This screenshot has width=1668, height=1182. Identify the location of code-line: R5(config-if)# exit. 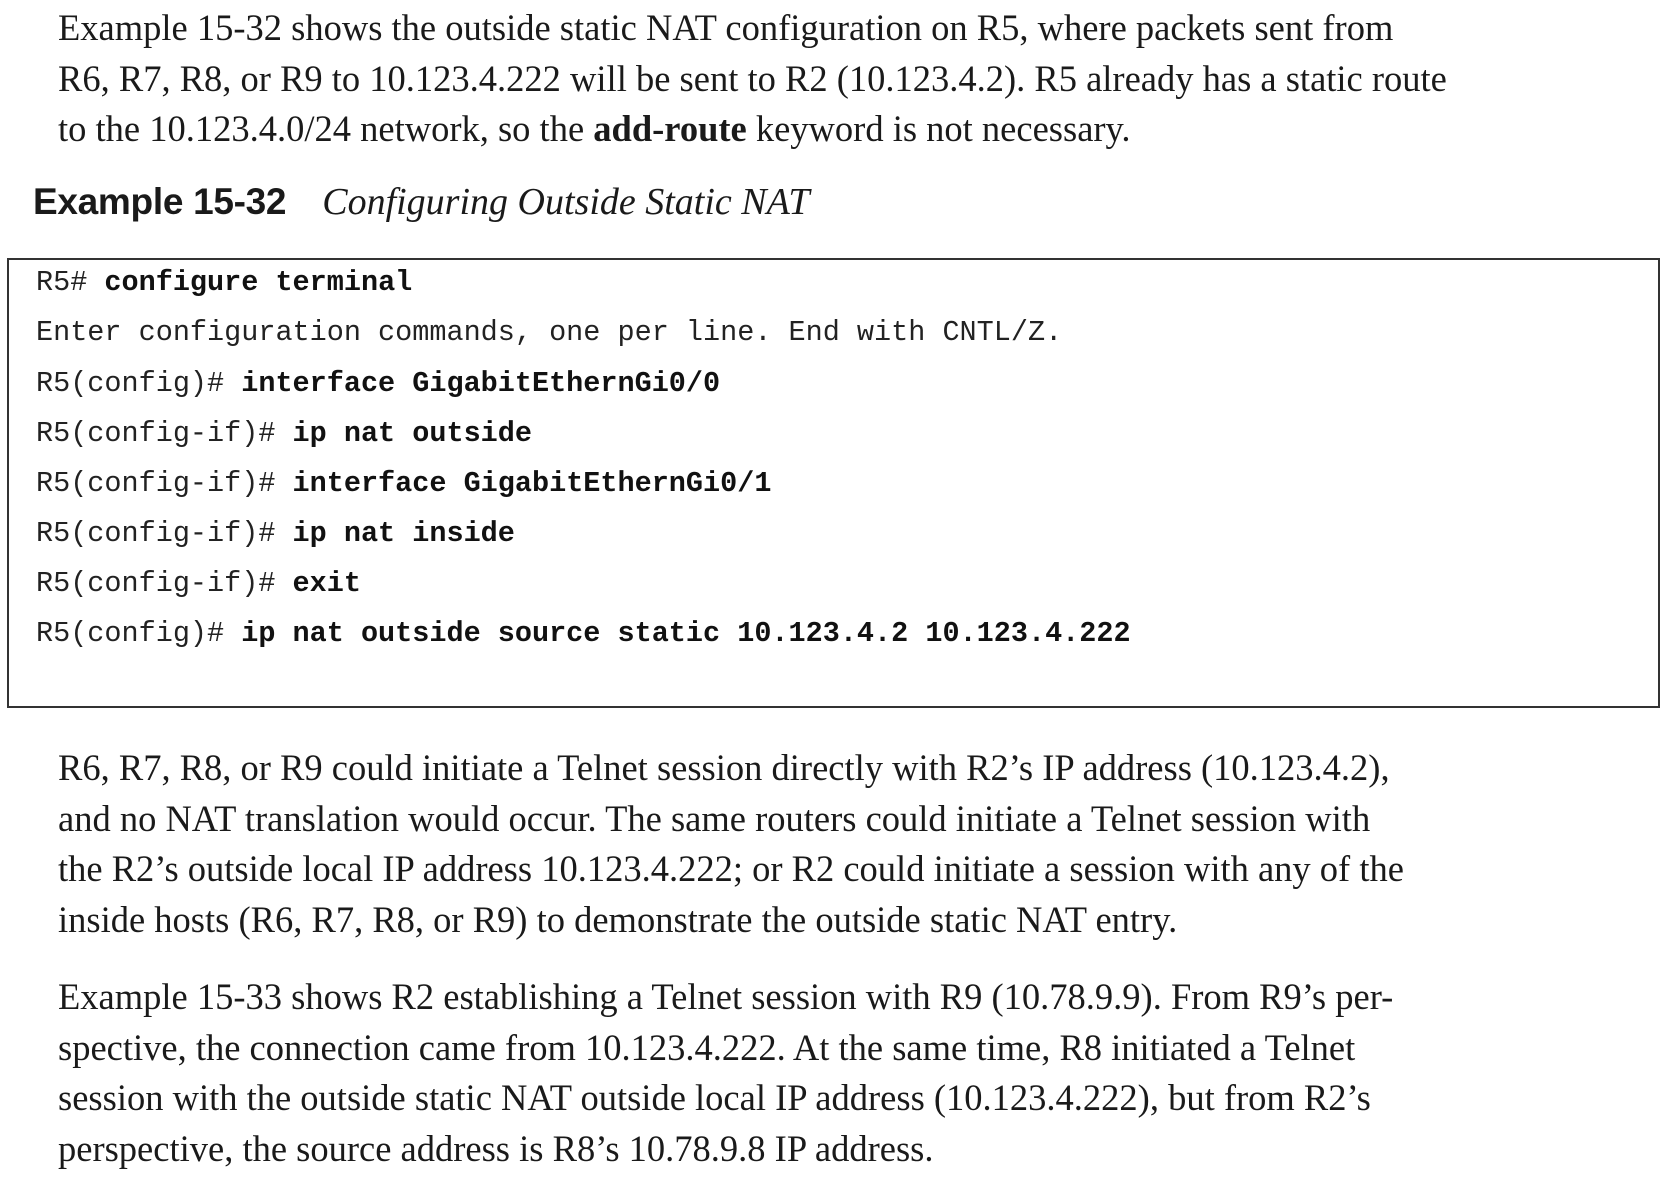
(198, 584).